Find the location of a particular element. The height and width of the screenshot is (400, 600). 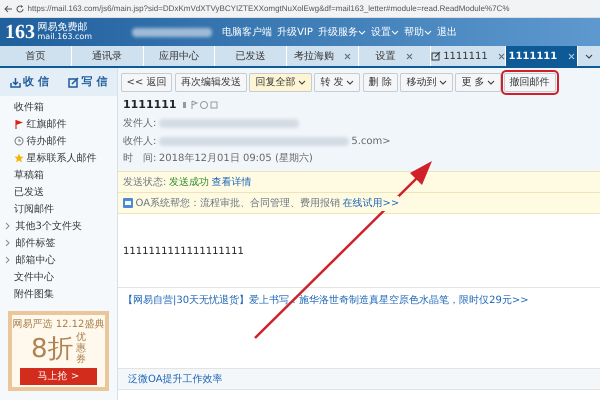

folder-item: 其他3个文件夹 is located at coordinates (58, 226).